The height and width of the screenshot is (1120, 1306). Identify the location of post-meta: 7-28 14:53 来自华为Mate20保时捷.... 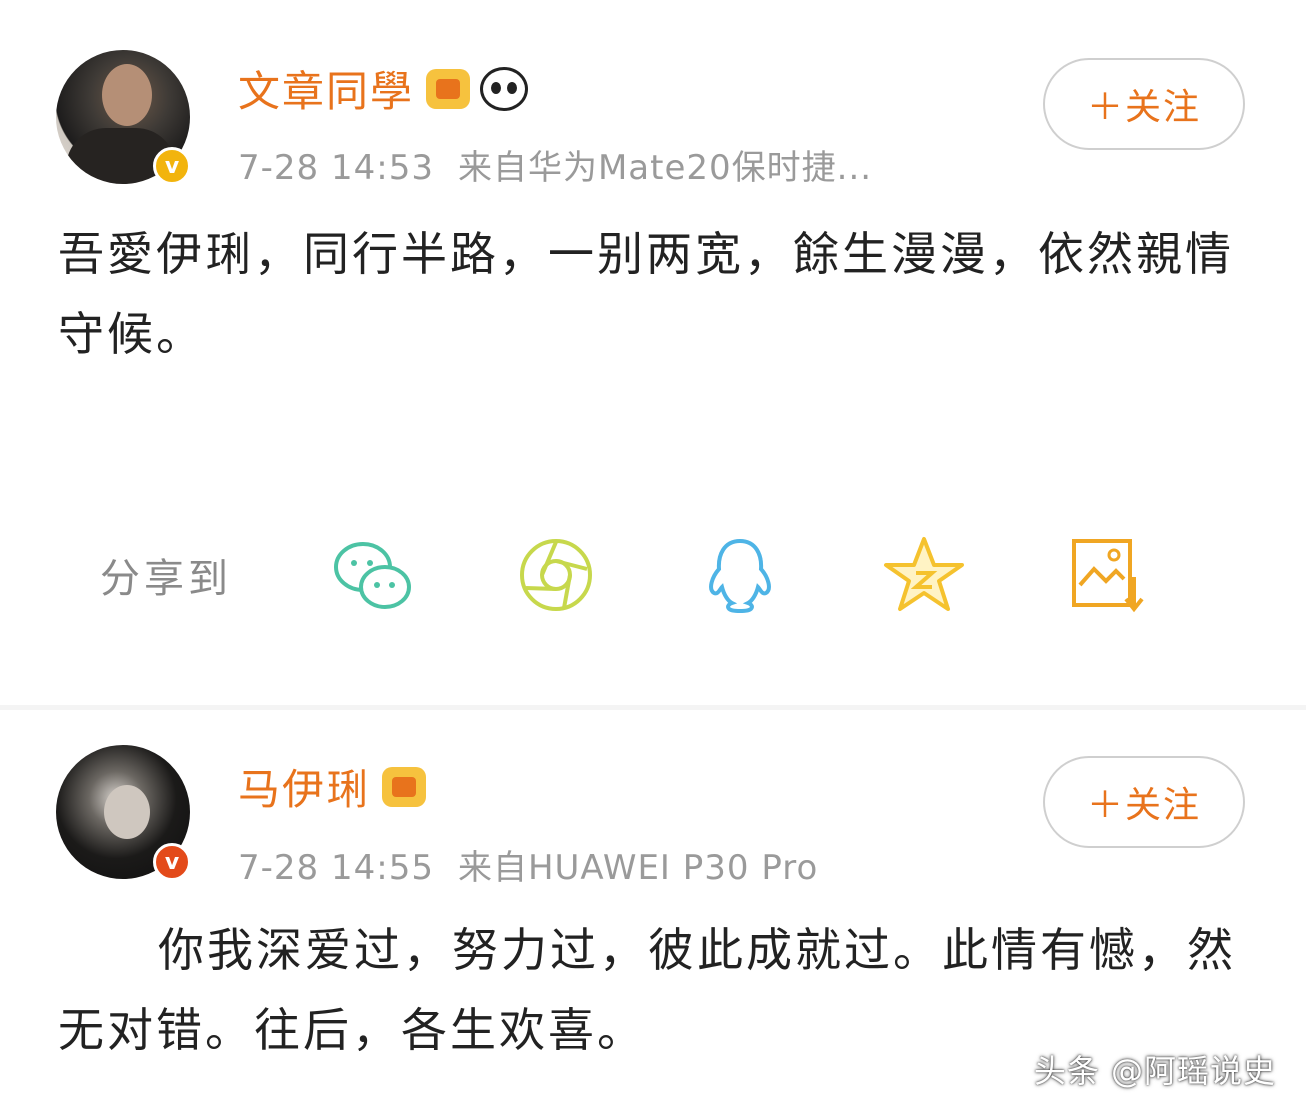
(555, 164).